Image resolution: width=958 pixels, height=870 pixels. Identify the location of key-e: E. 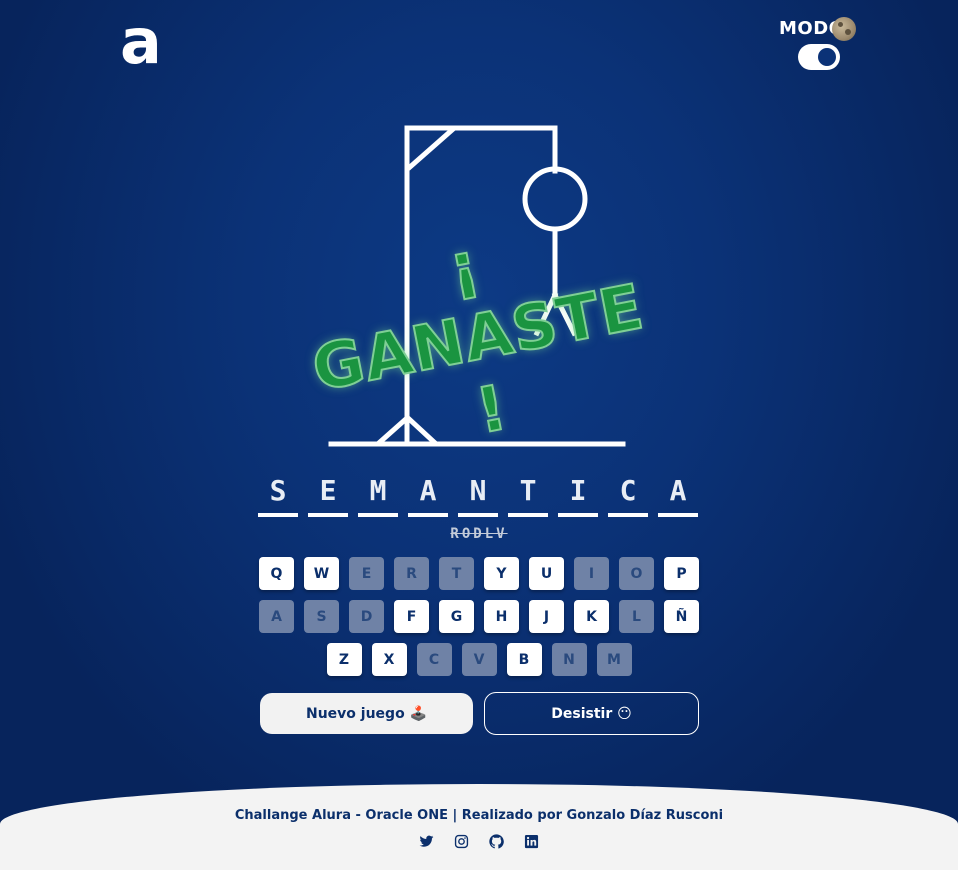
(366, 573).